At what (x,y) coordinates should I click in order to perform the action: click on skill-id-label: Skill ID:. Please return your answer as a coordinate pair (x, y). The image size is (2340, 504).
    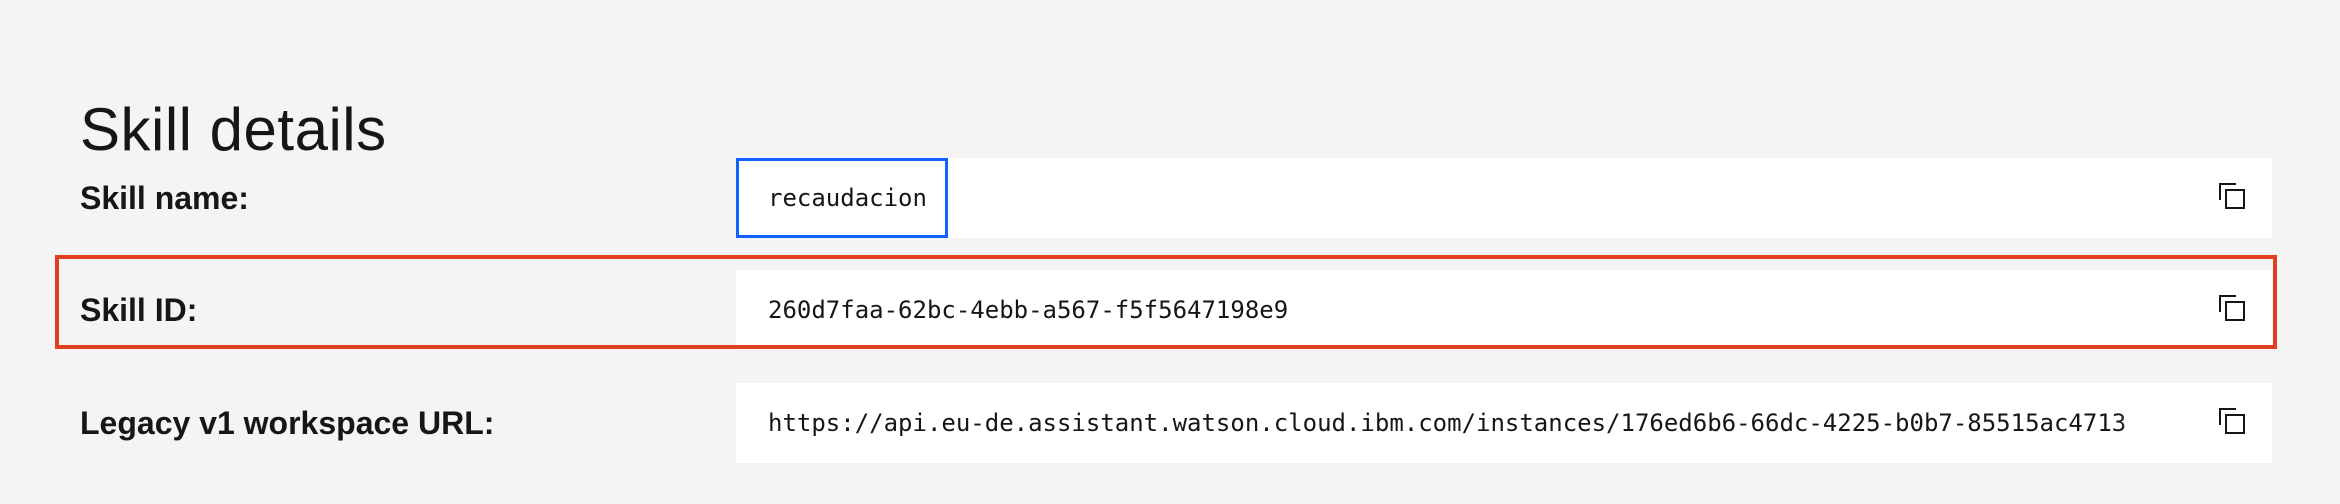
    Looking at the image, I should click on (139, 310).